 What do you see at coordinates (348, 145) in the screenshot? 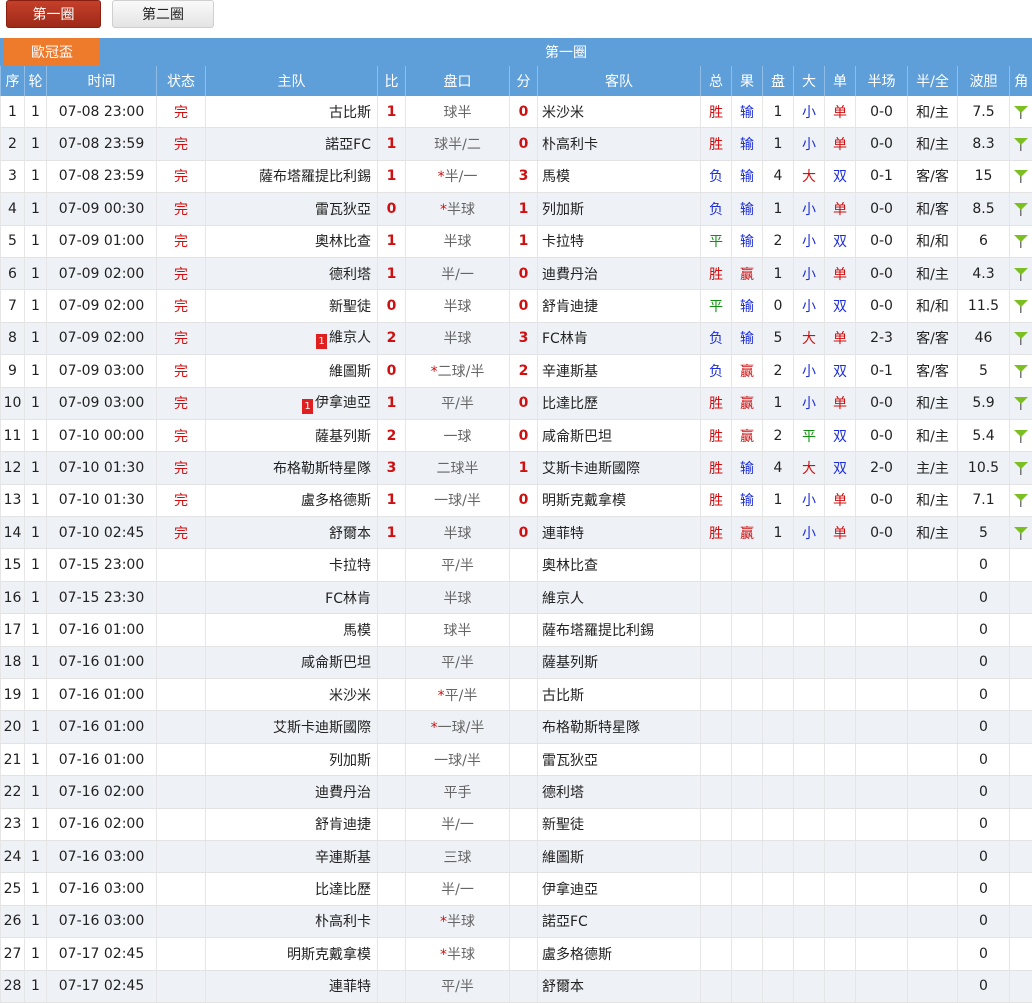
I see `home-team-name: 諾亞FC` at bounding box center [348, 145].